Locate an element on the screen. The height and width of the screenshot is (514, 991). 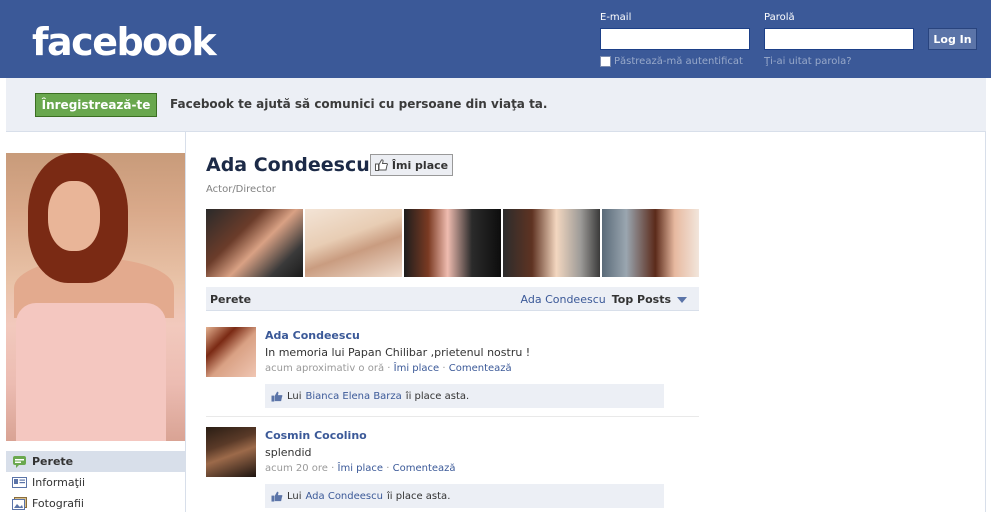
post-author: Ada Condeescu is located at coordinates (312, 335).